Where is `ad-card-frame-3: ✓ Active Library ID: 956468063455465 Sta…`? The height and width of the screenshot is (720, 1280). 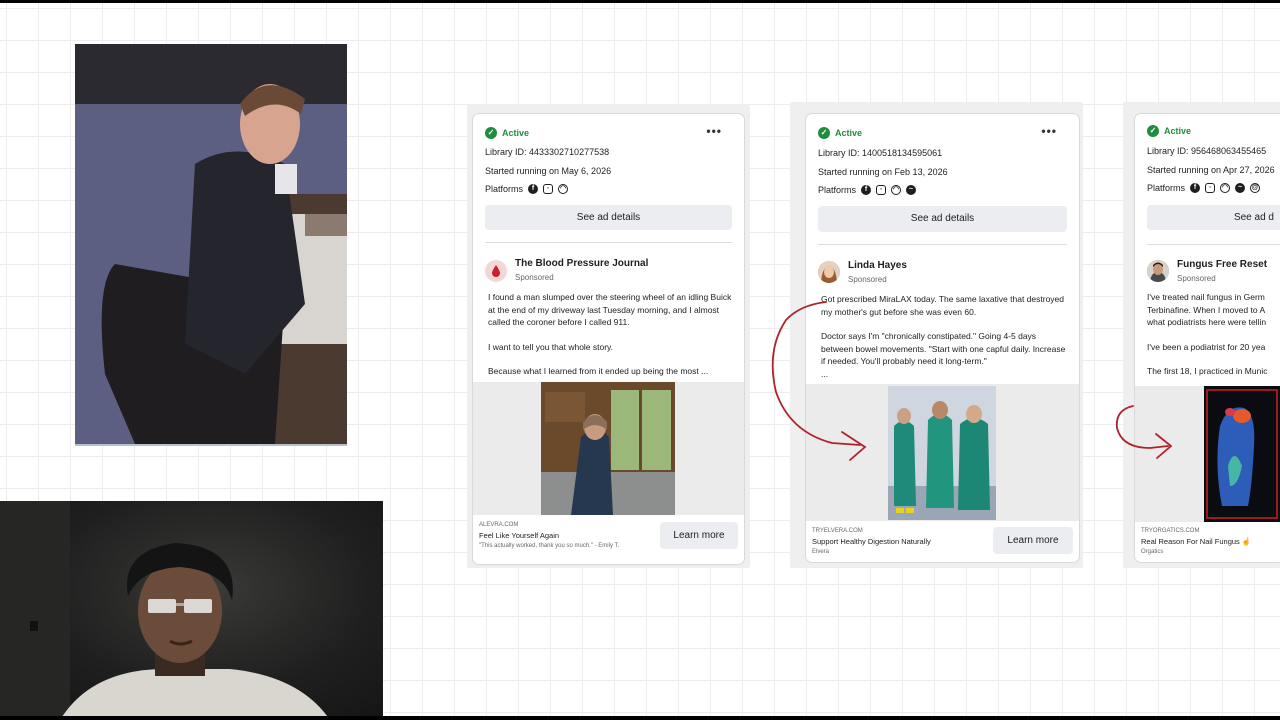 ad-card-frame-3: ✓ Active Library ID: 956468063455465 Sta… is located at coordinates (1201, 335).